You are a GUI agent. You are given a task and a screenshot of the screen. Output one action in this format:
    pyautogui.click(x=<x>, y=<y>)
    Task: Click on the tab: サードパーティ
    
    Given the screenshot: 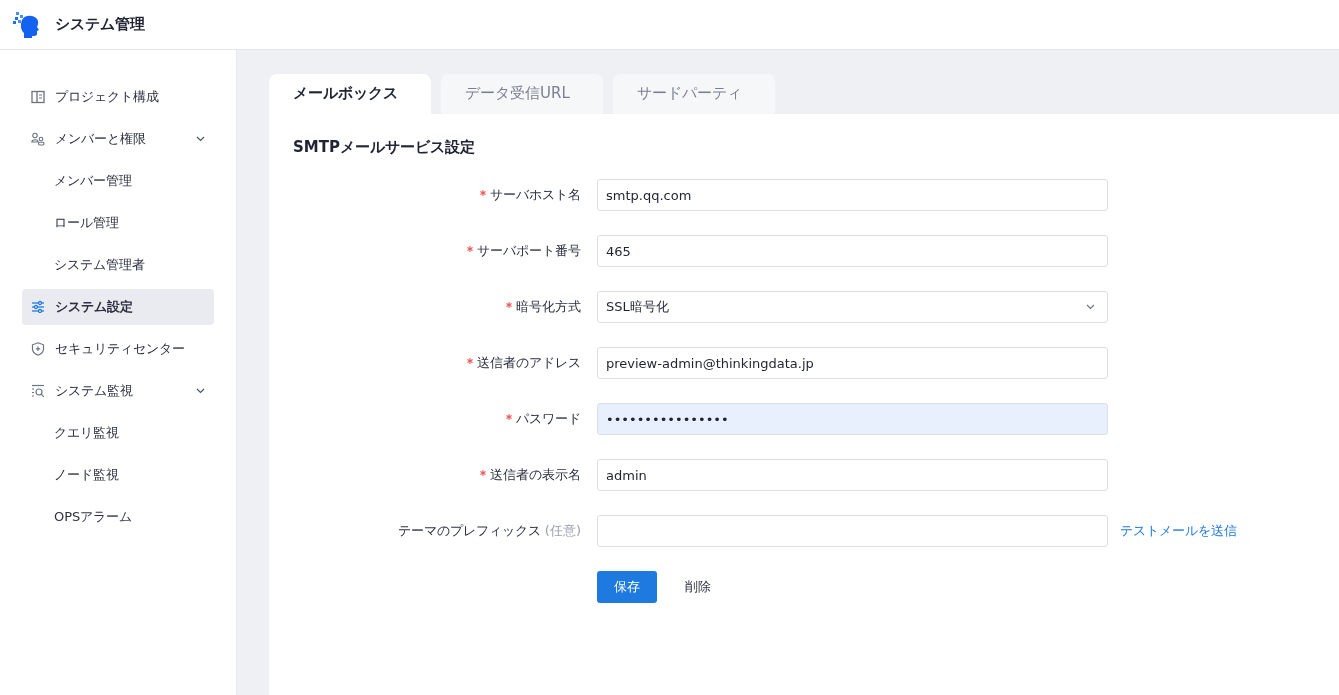 What is the action you would take?
    pyautogui.click(x=694, y=94)
    